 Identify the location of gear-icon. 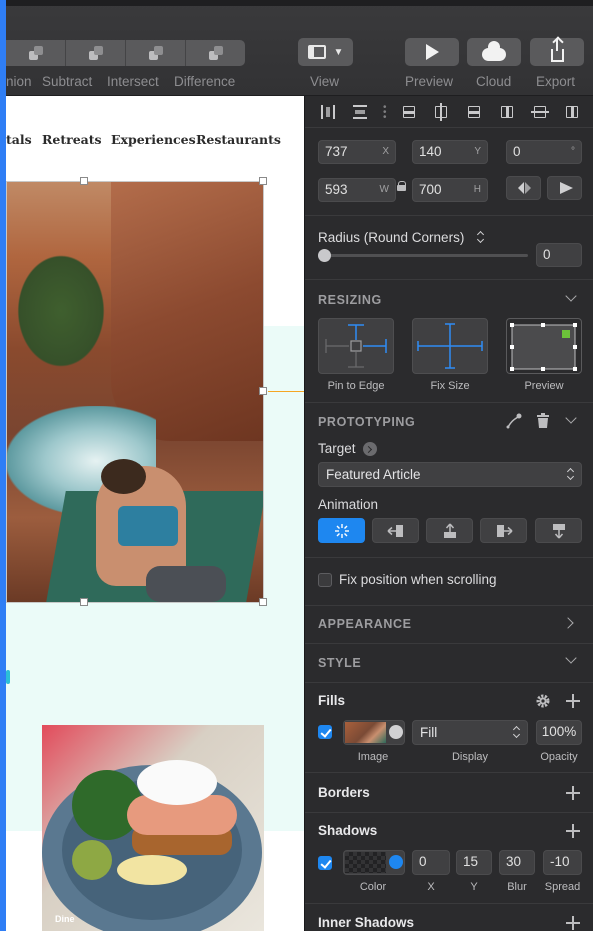
(543, 701).